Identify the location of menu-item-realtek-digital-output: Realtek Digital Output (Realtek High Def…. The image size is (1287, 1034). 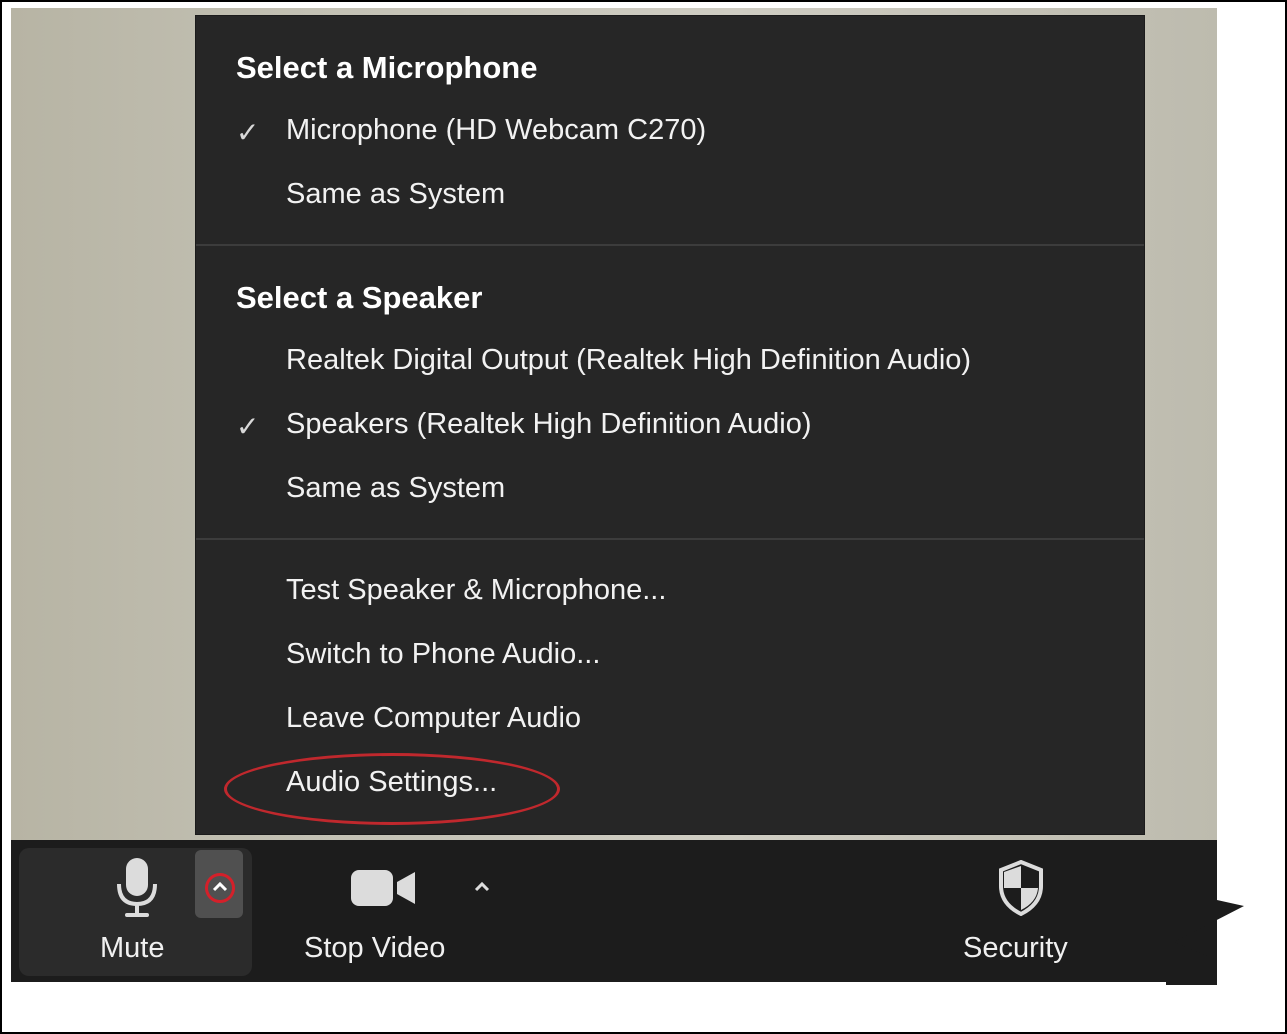
(628, 360).